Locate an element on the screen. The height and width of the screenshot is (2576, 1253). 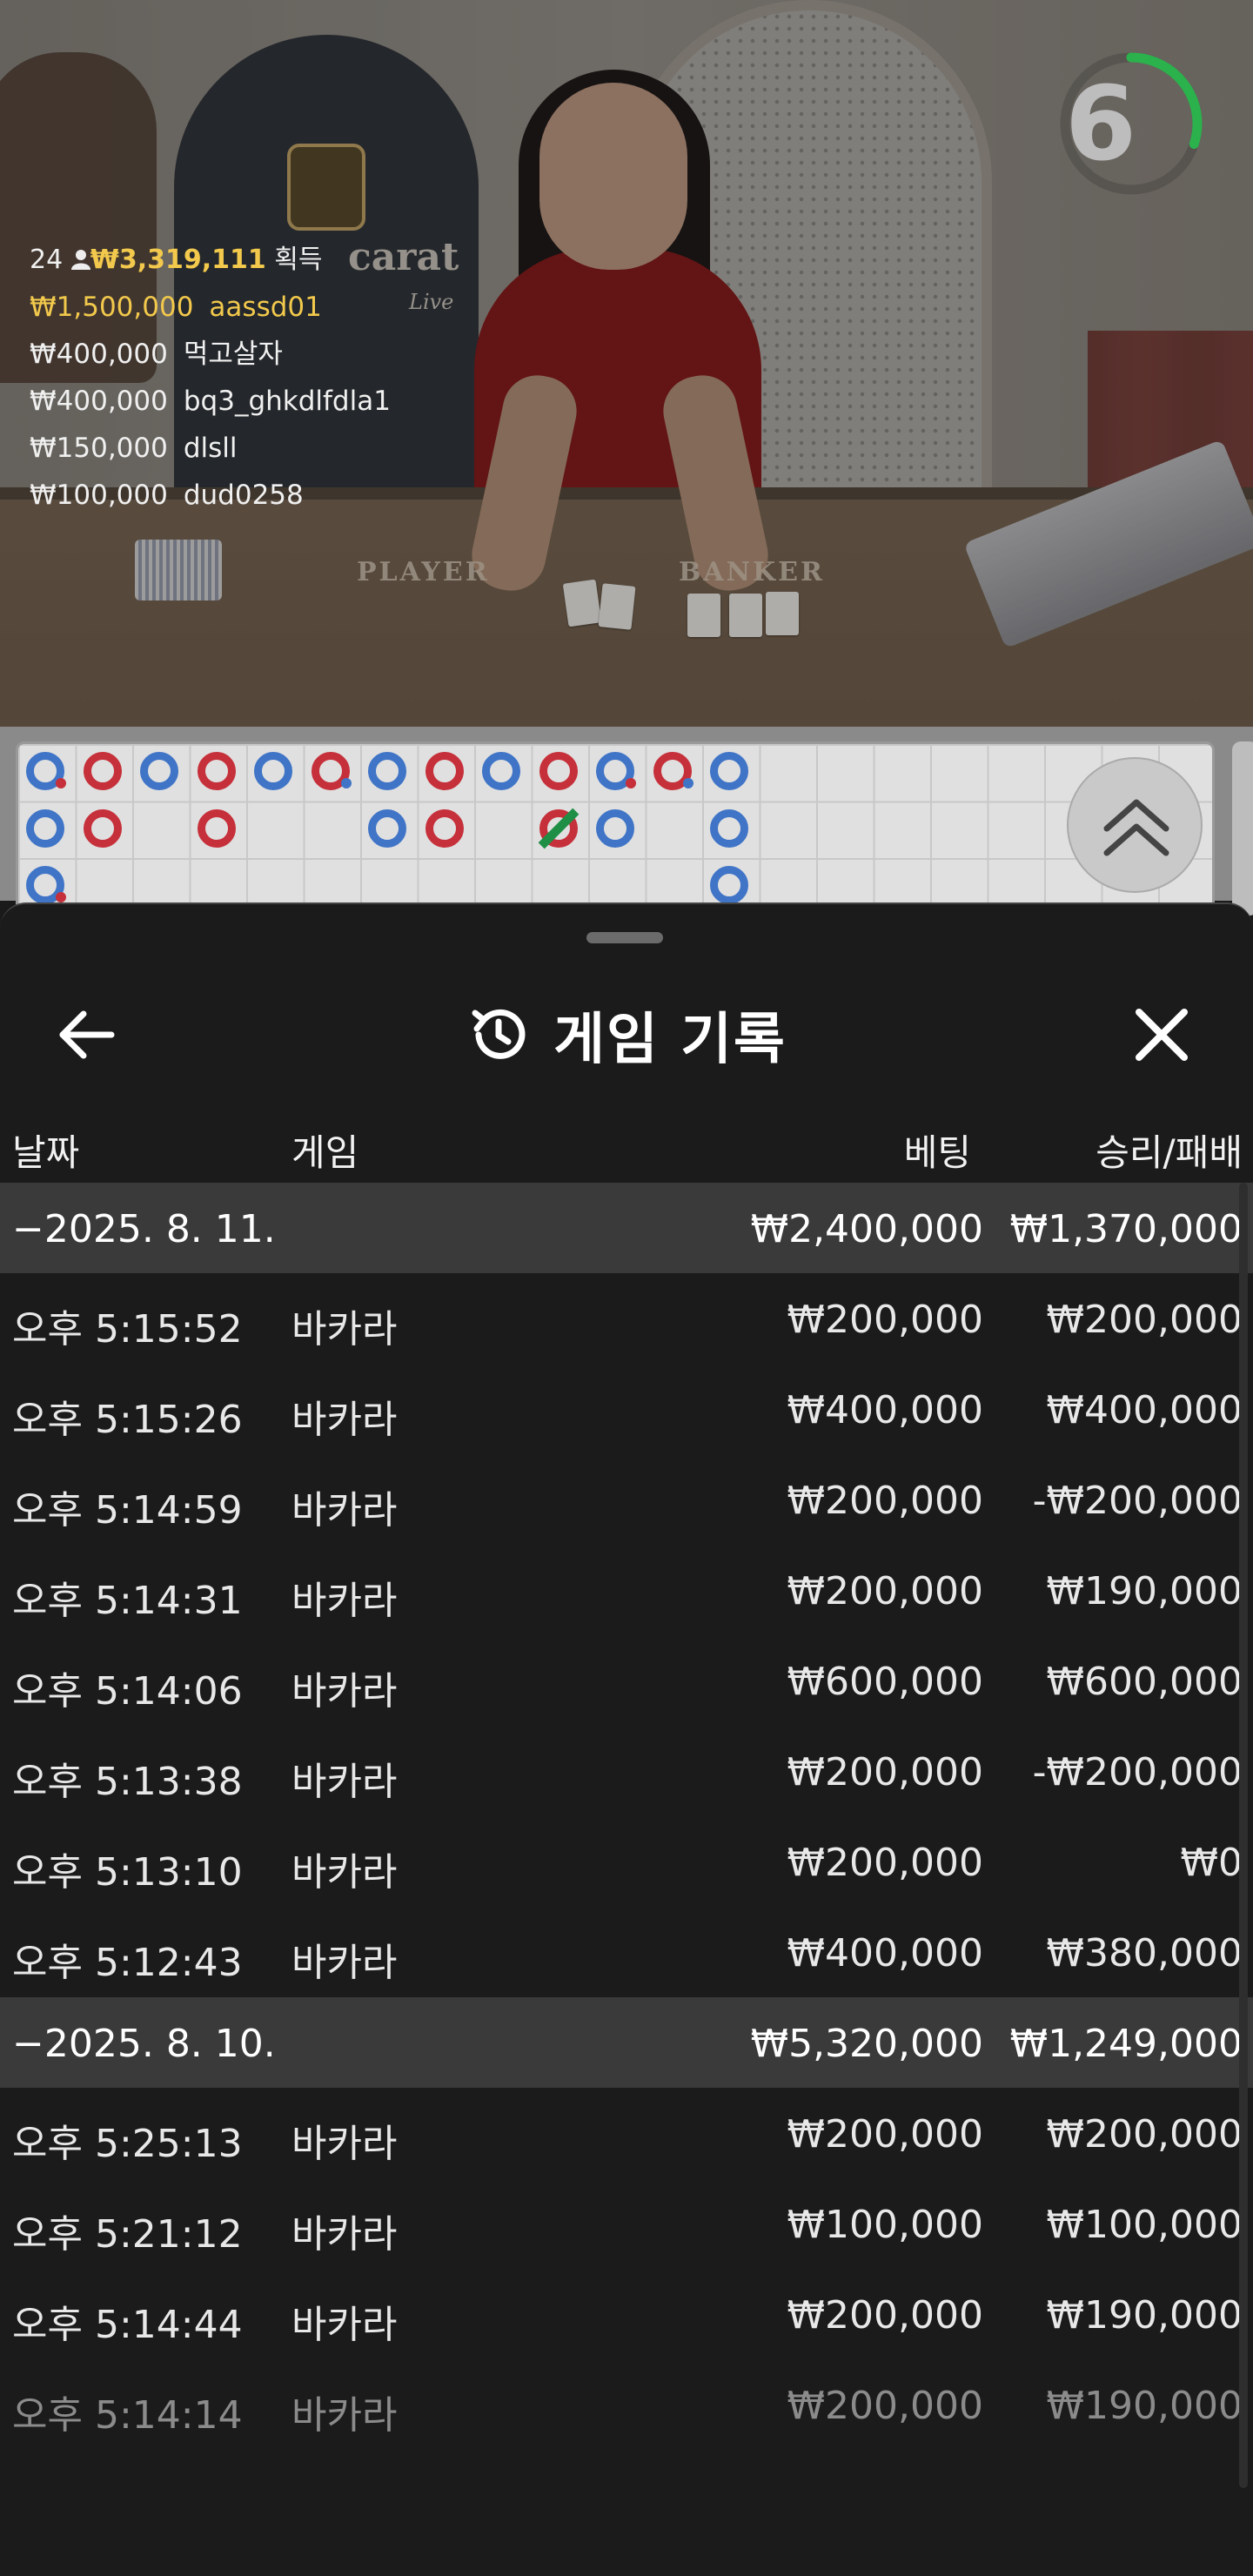
winner-name: dlsll is located at coordinates (210, 448).